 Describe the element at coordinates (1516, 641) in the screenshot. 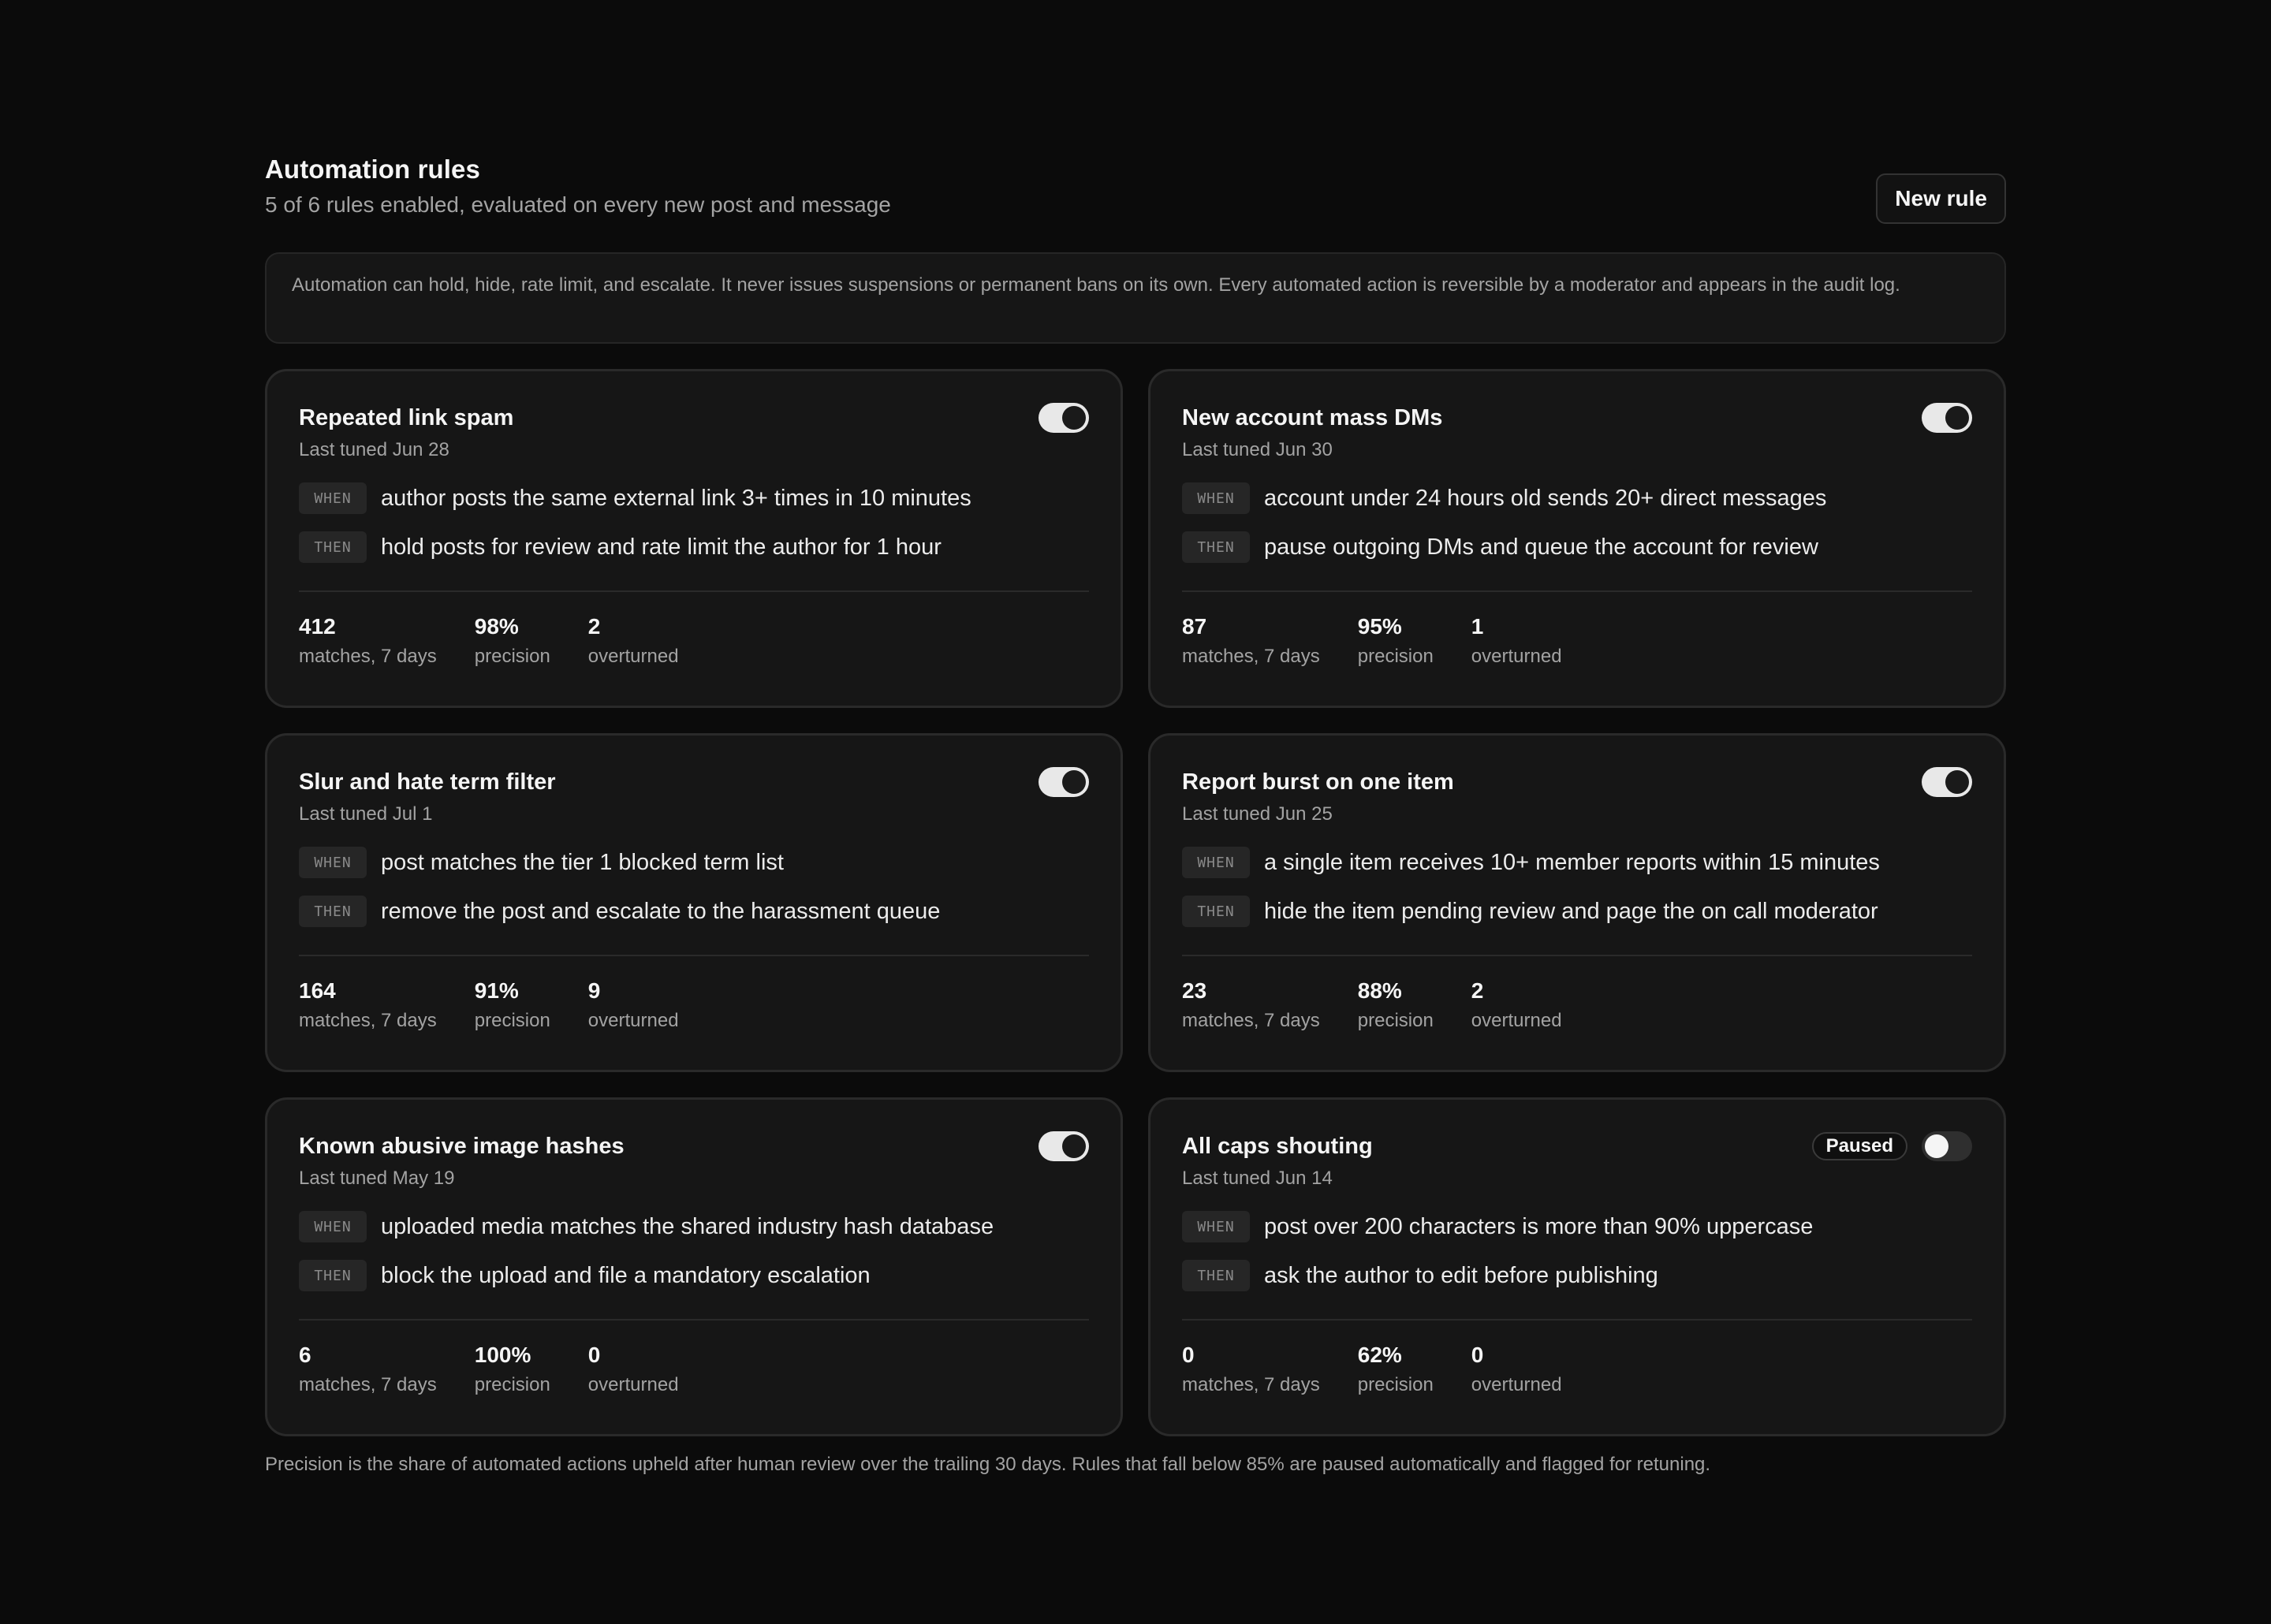

I see `stat-overturned: 1 overturned` at that location.